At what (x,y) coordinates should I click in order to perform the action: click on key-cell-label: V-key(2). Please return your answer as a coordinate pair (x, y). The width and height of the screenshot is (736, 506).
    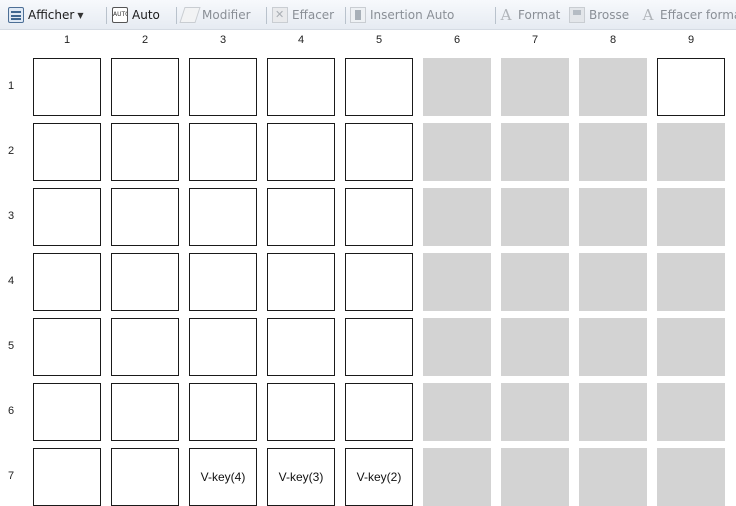
    Looking at the image, I should click on (379, 477).